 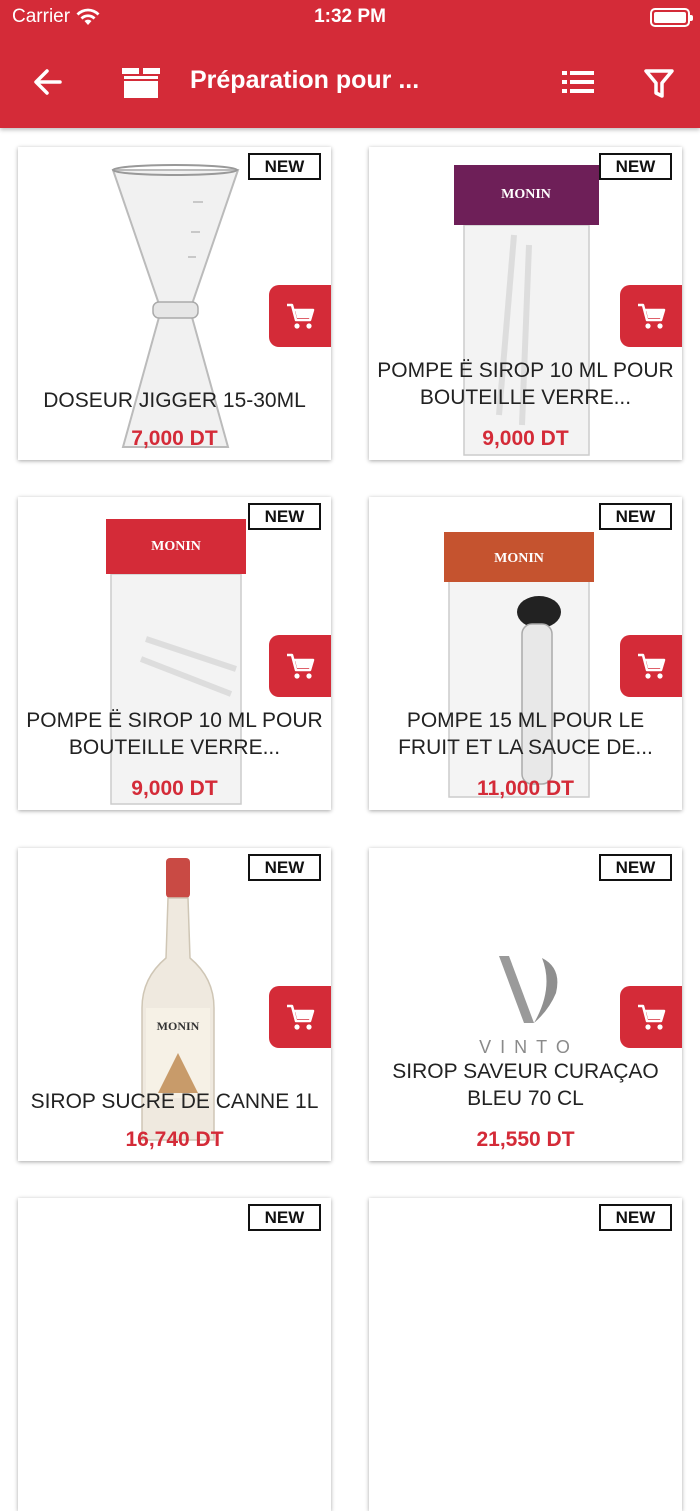 I want to click on product-price: 16,740 DT, so click(x=174, y=1139).